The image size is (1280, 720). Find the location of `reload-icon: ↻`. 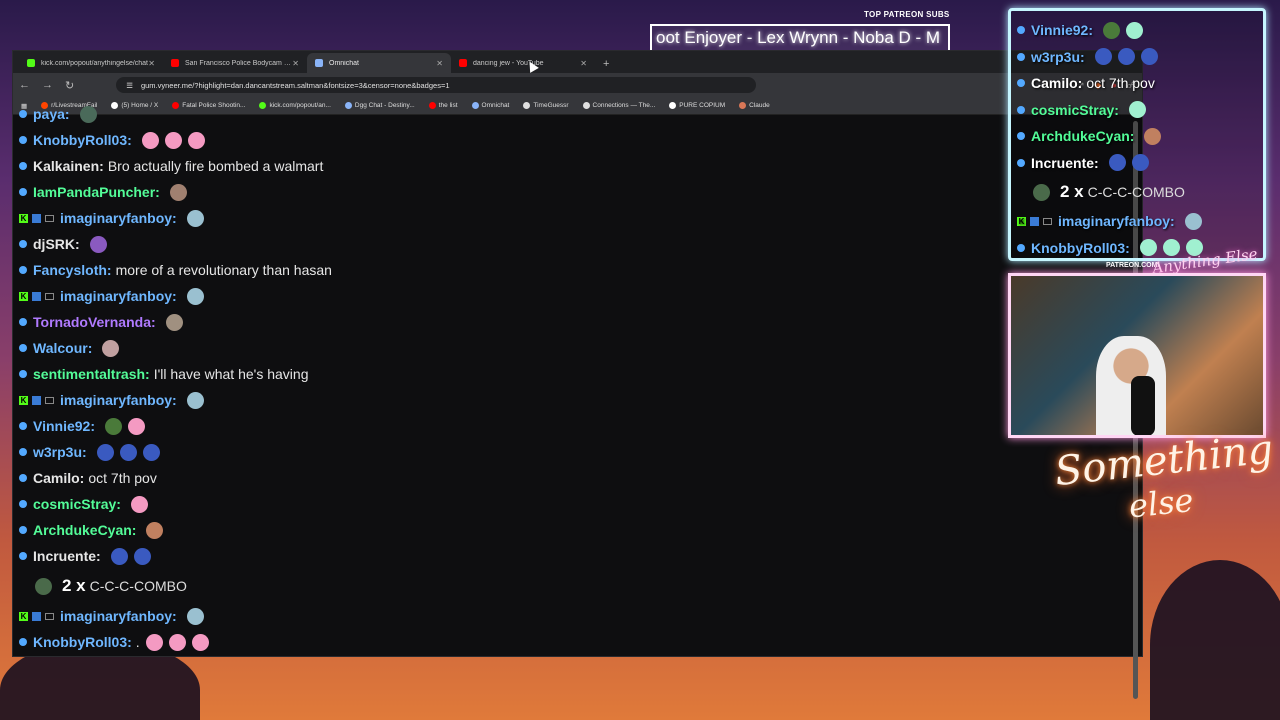

reload-icon: ↻ is located at coordinates (69, 85).